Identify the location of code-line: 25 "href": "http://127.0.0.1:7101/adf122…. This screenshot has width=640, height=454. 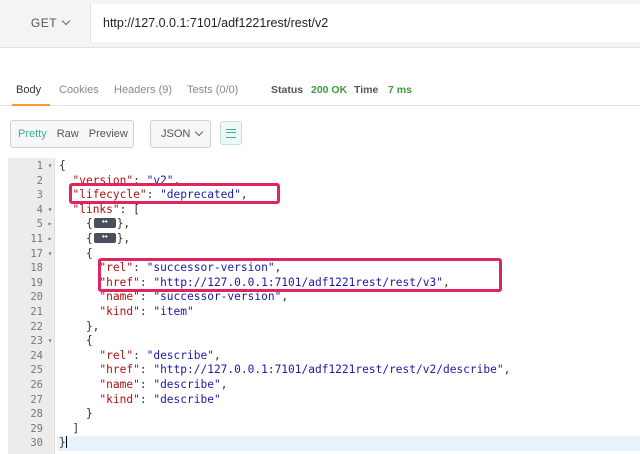
(324, 370).